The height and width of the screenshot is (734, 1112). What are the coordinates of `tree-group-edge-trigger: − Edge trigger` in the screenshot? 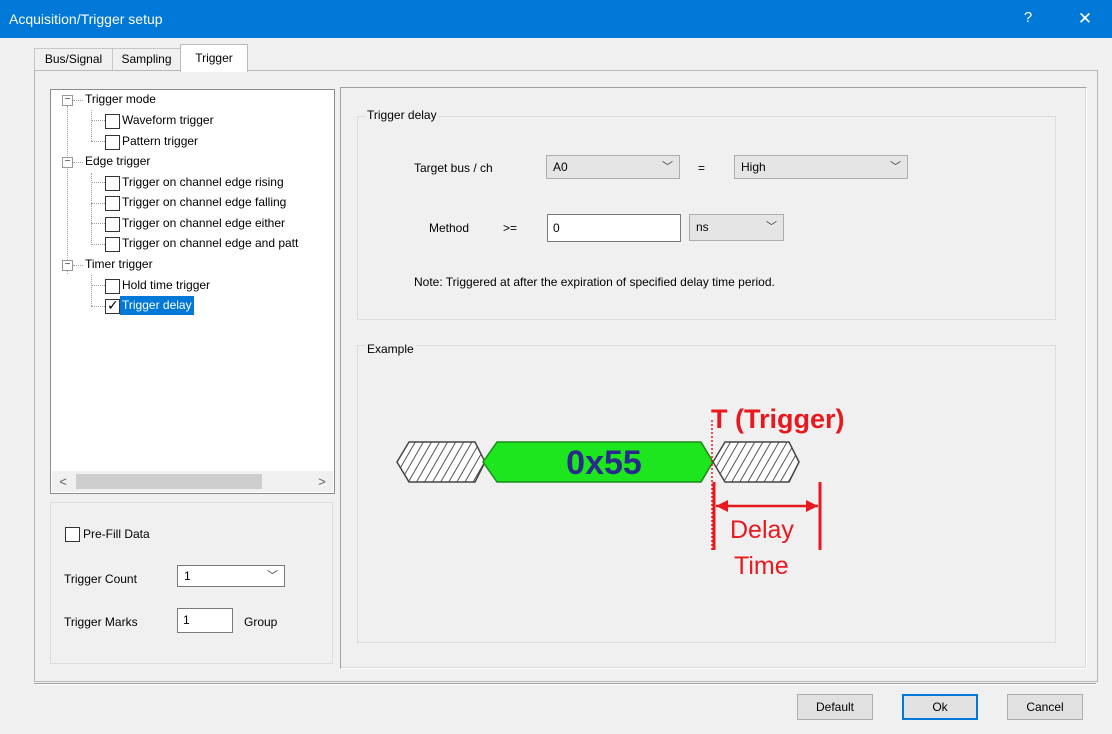 It's located at (191, 162).